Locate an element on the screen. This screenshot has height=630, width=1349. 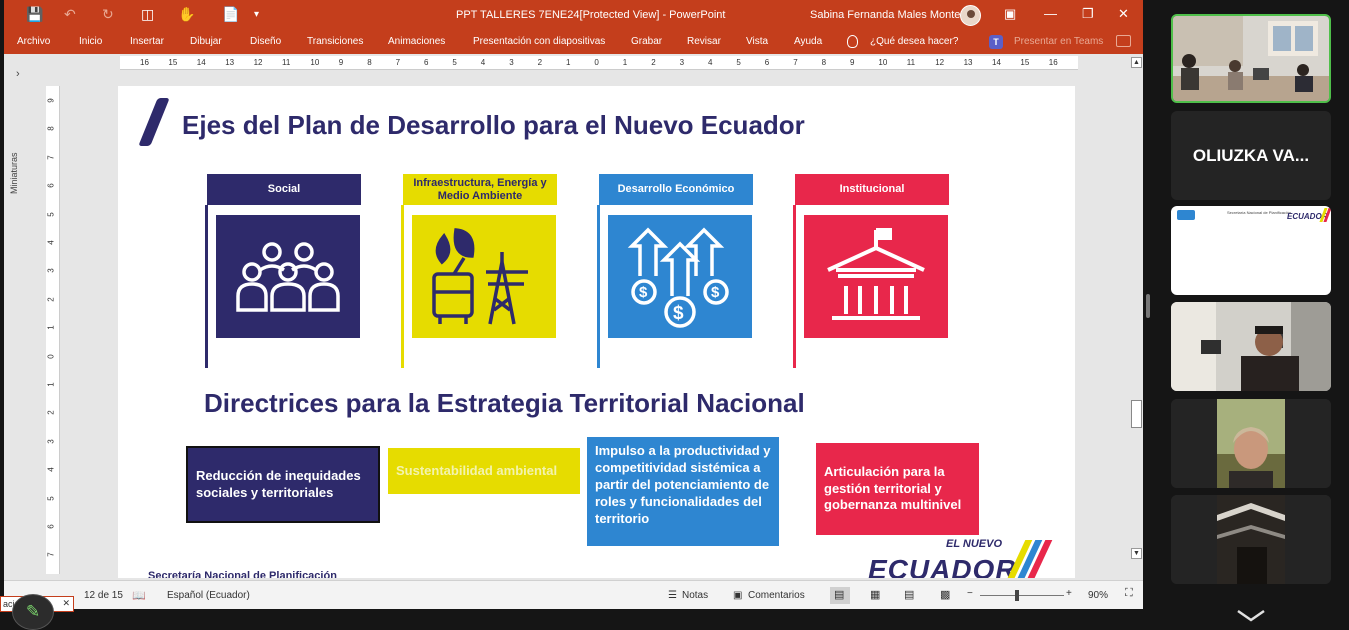
slide-sorter-icon: ▦ is located at coordinates (875, 594).